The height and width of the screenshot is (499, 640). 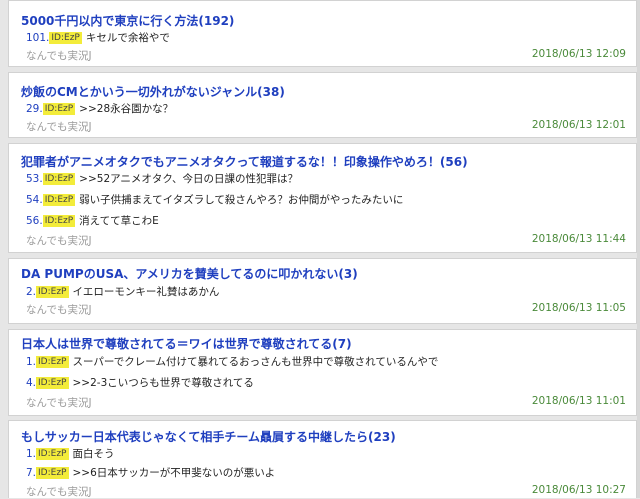 What do you see at coordinates (126, 109) in the screenshot?
I see `reply-text: >>28永谷園かな？` at bounding box center [126, 109].